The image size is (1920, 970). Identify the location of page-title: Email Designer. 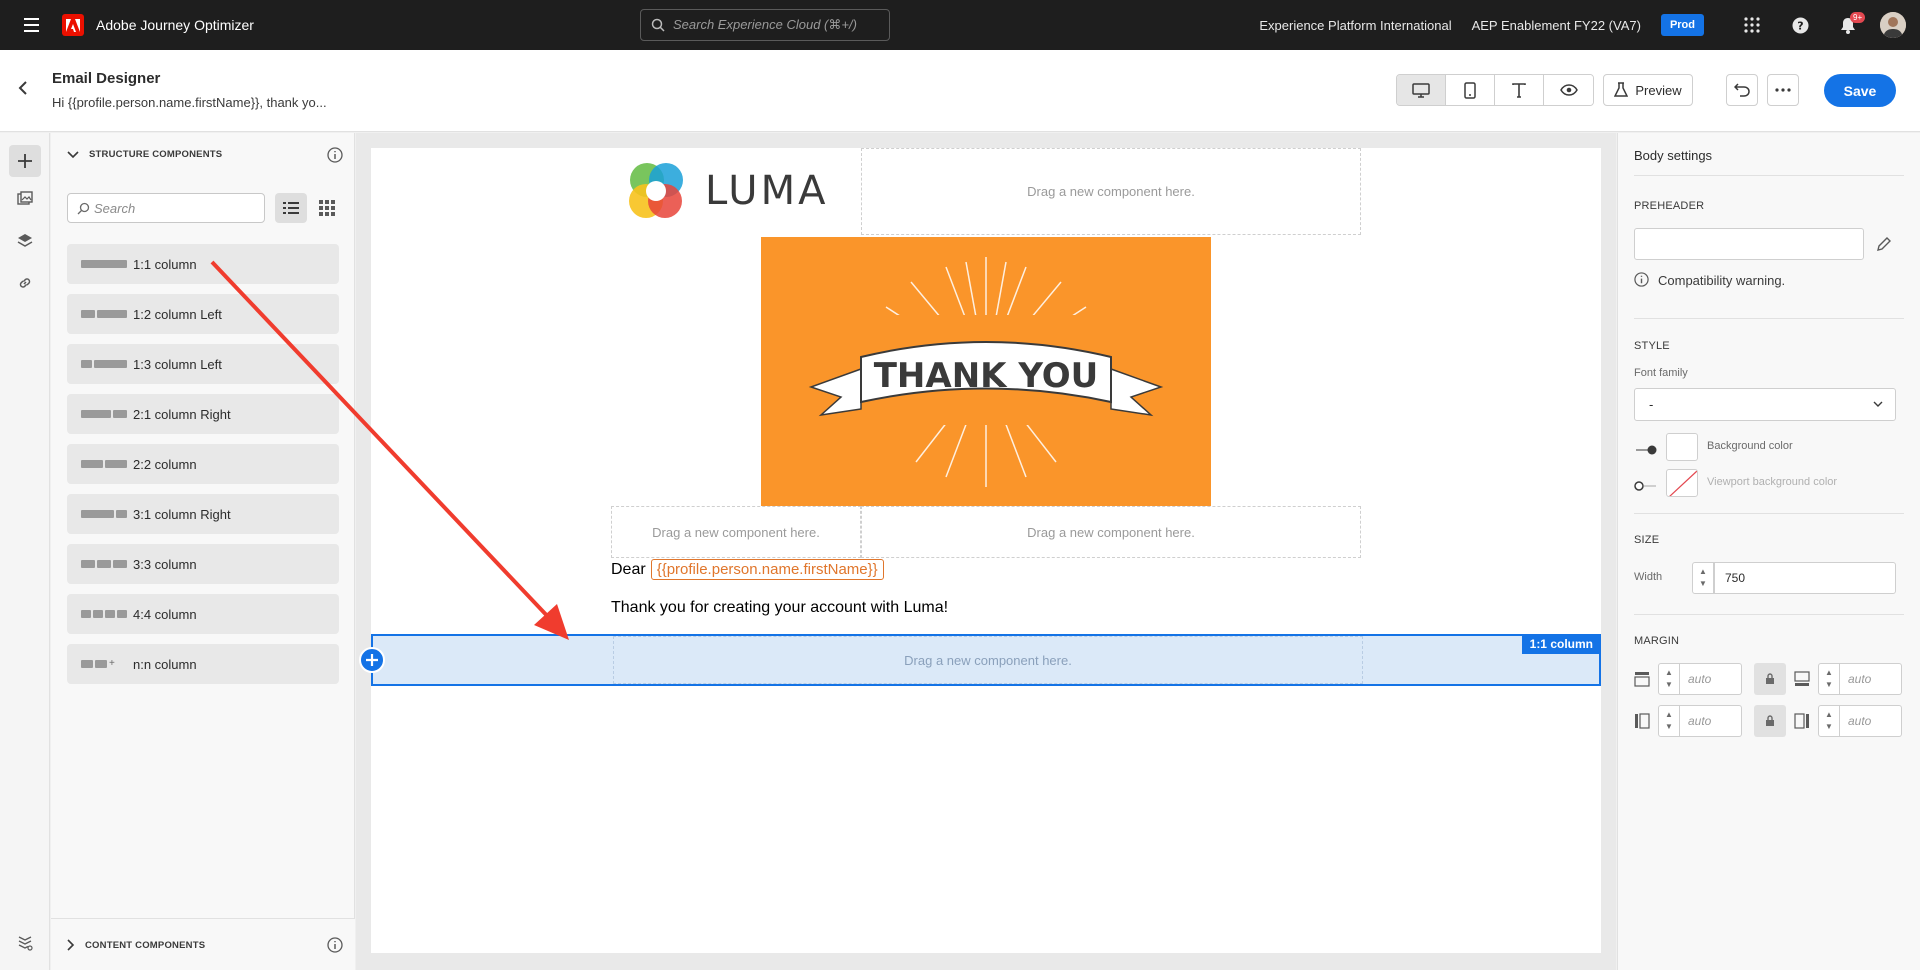
(106, 78).